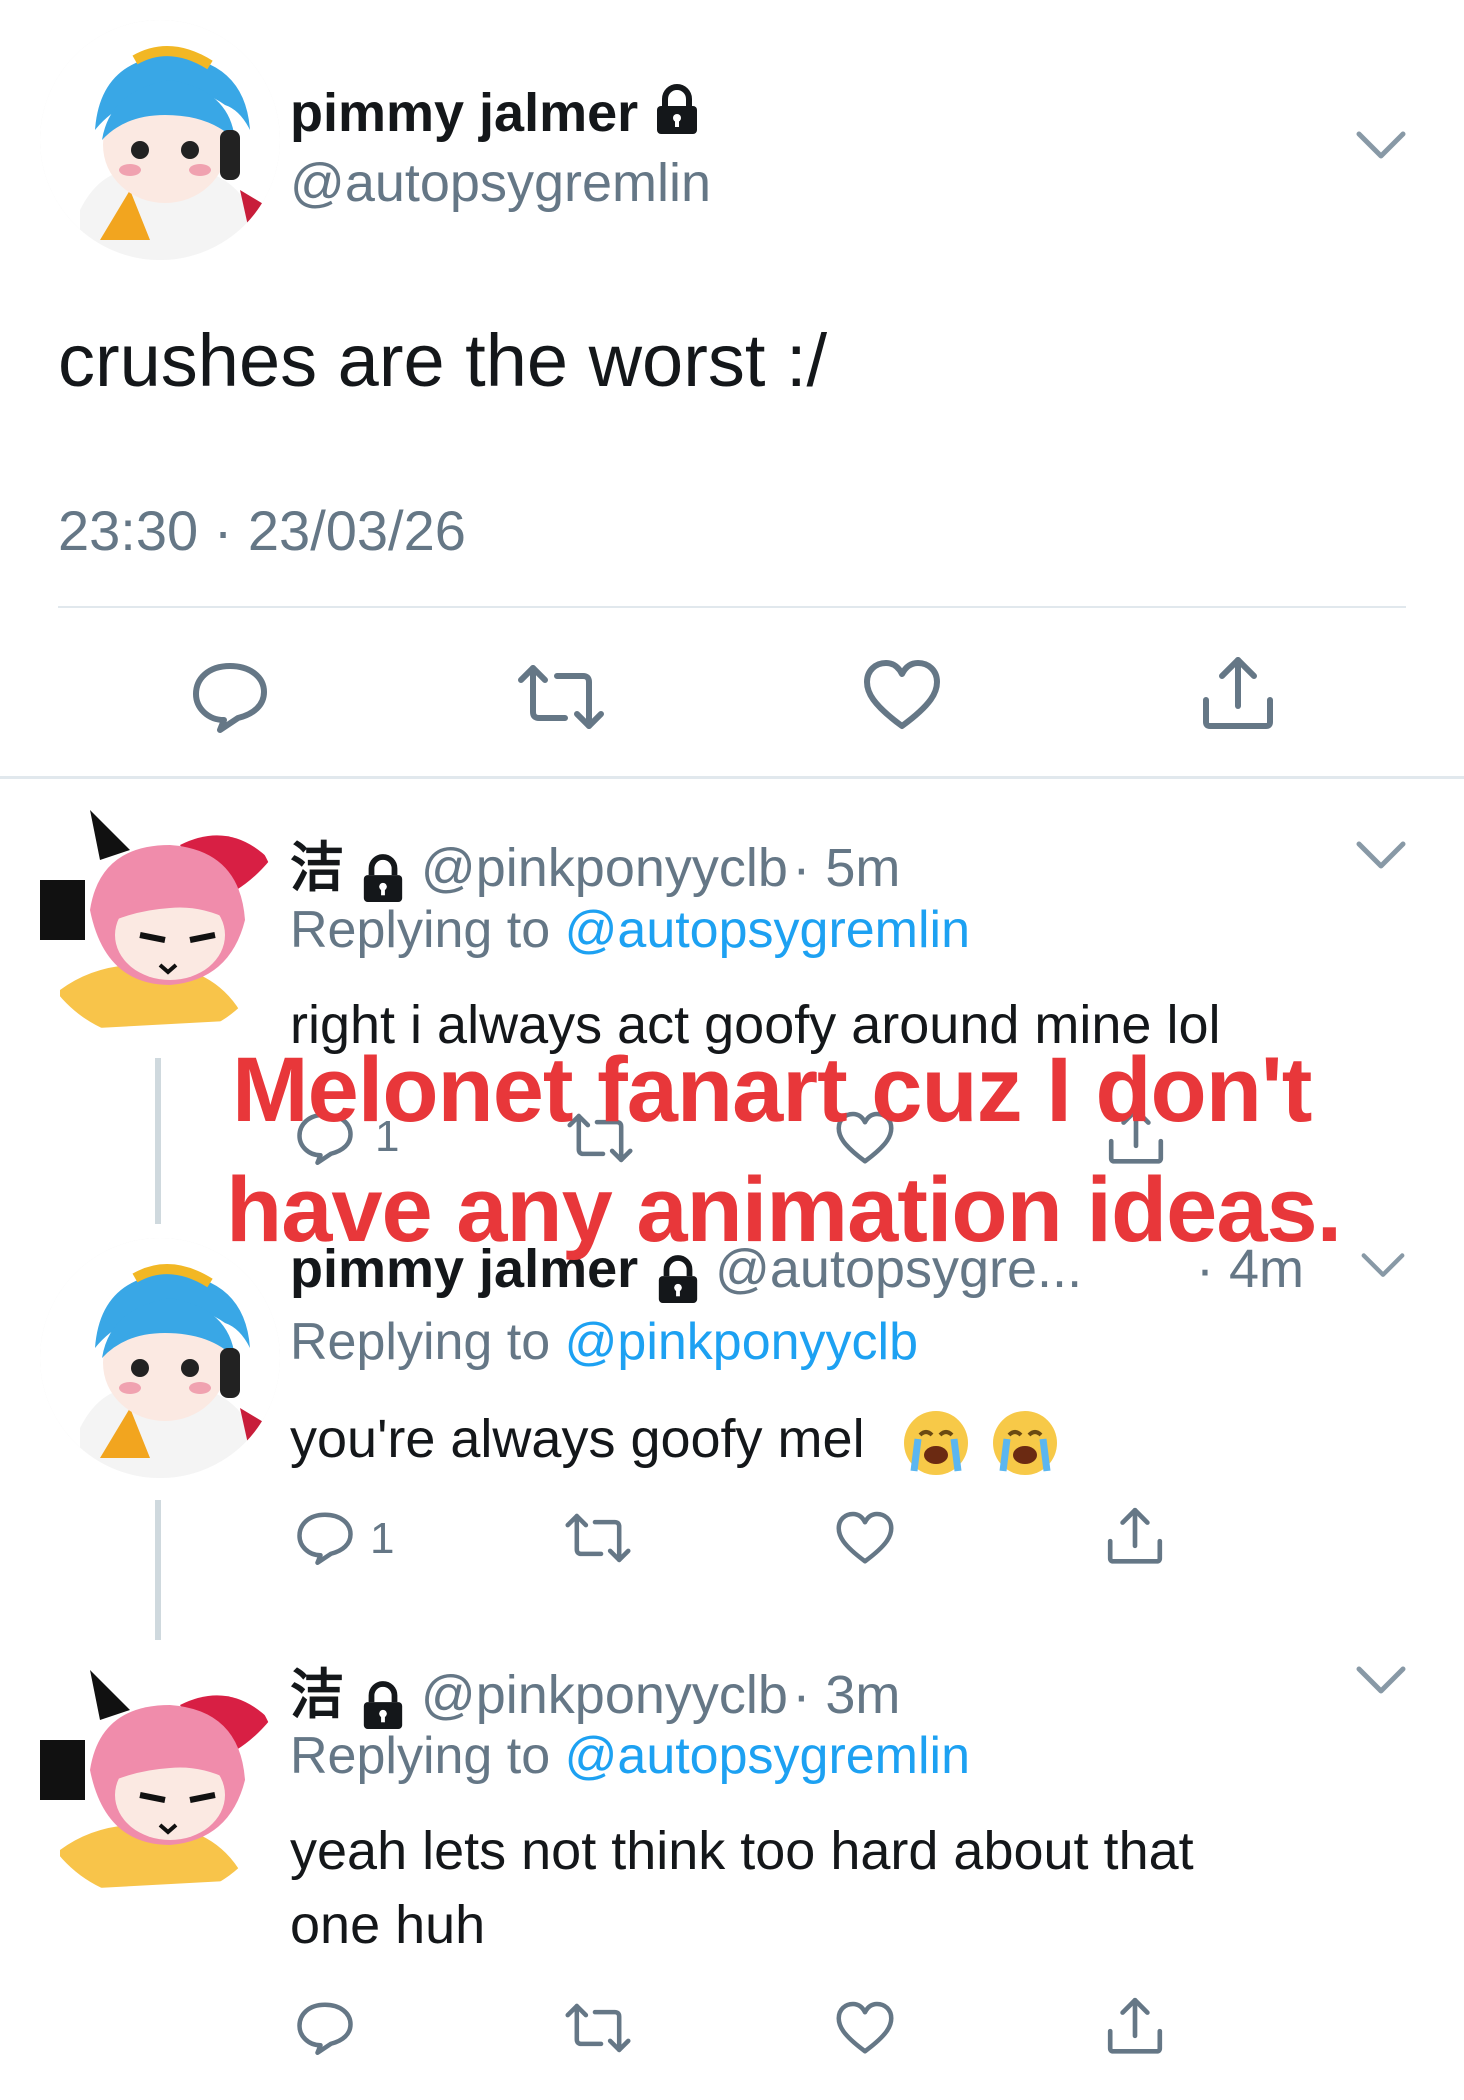 The width and height of the screenshot is (1464, 2100). What do you see at coordinates (772, 1090) in the screenshot?
I see `overlay-caption-line1: Melonet fanart cuz I don't` at bounding box center [772, 1090].